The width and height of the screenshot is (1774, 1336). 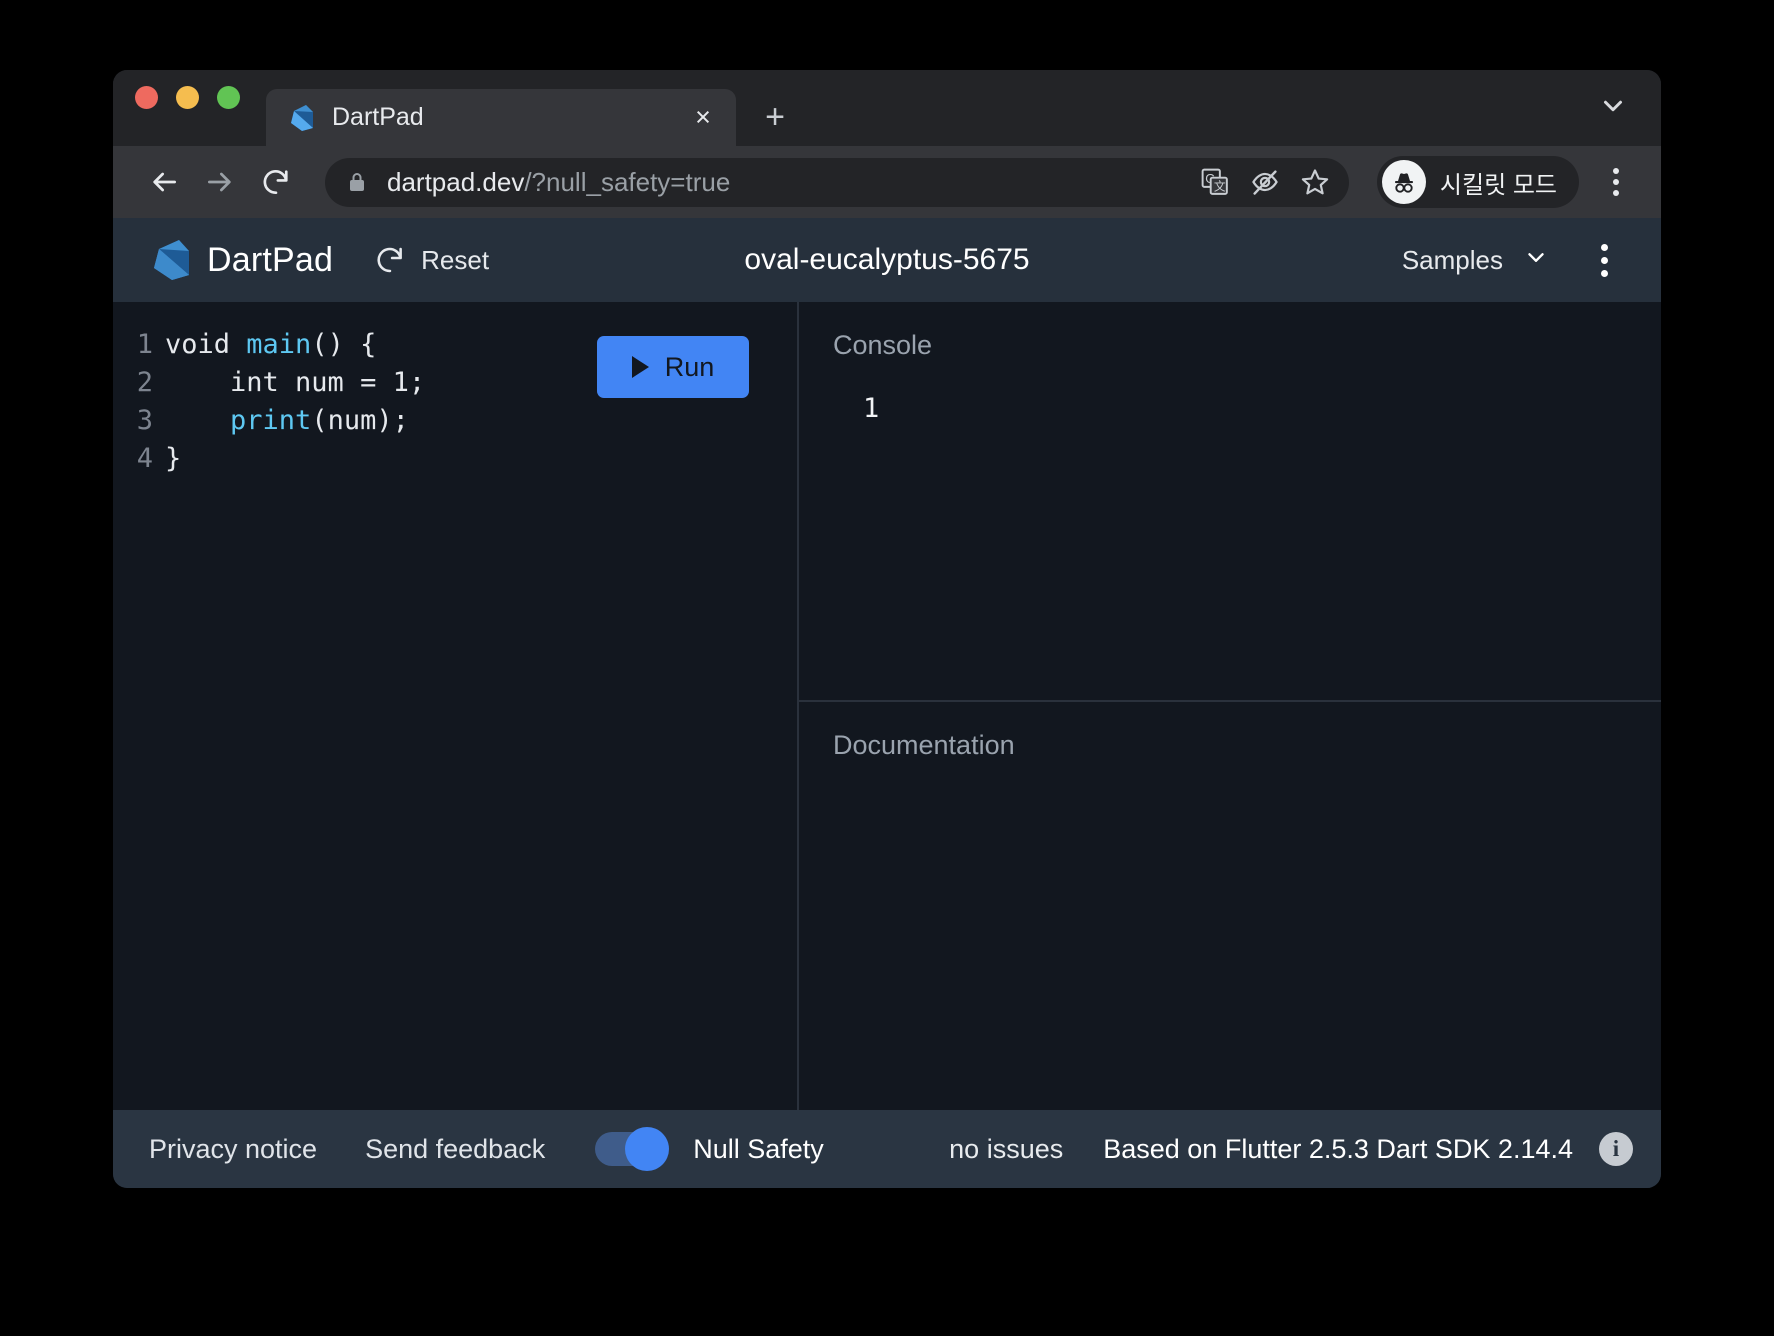 I want to click on new-tab-button: +, so click(x=775, y=117).